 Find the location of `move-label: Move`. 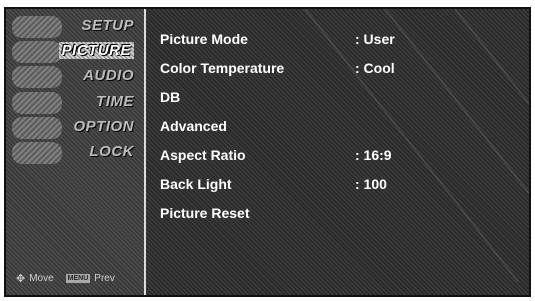

move-label: Move is located at coordinates (41, 278).